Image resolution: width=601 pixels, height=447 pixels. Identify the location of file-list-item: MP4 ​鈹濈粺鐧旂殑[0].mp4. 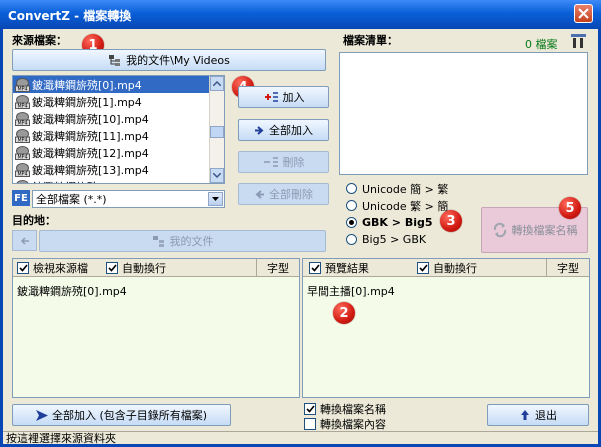
(118, 84).